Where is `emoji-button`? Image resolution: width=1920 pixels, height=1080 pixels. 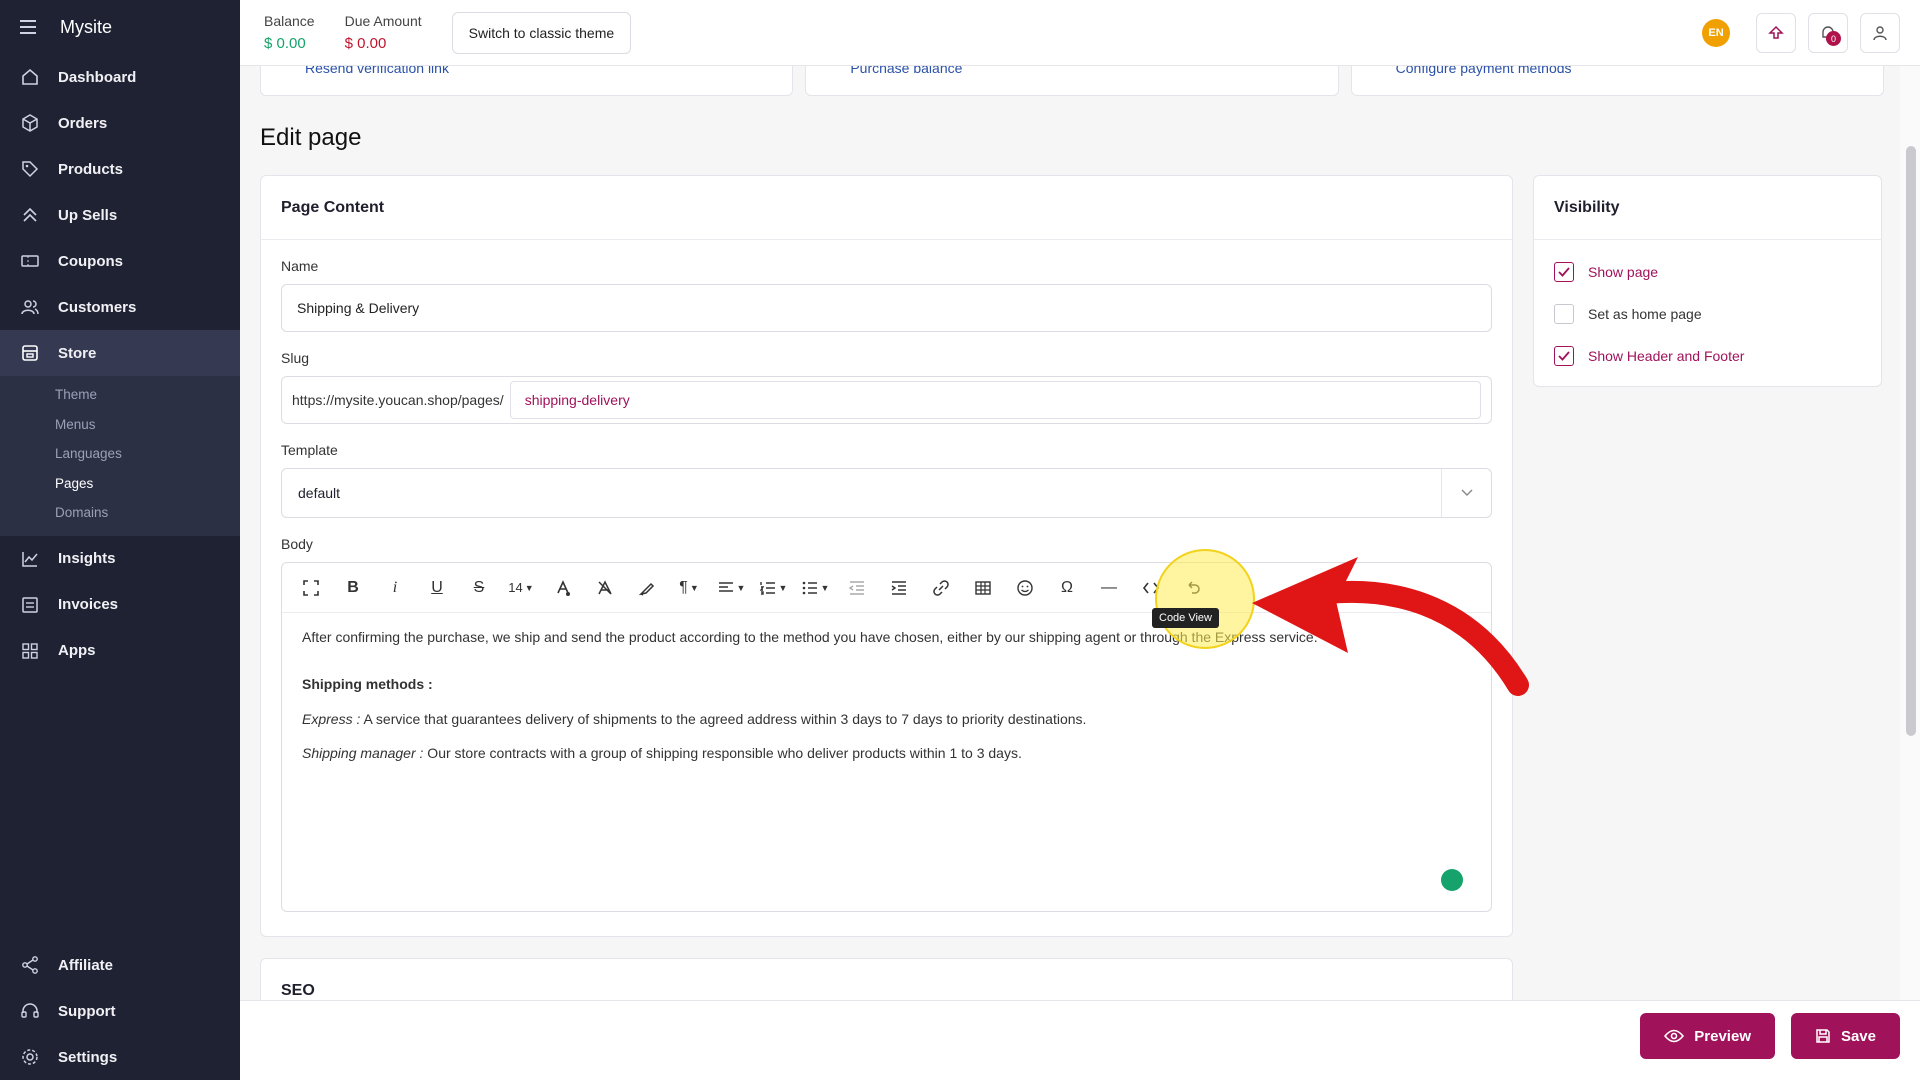
emoji-button is located at coordinates (1025, 588).